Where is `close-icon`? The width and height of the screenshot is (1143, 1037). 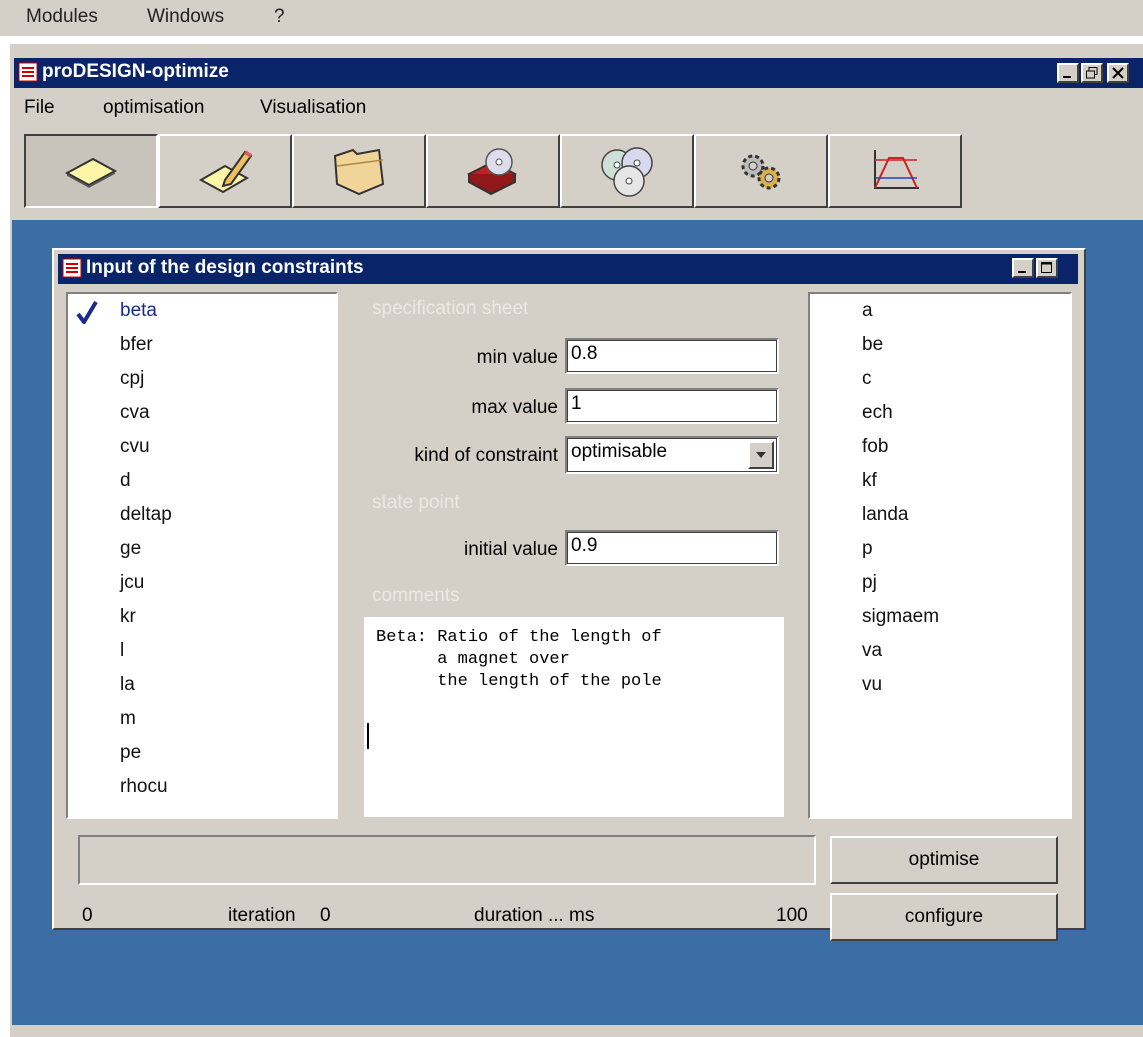
close-icon is located at coordinates (1118, 73).